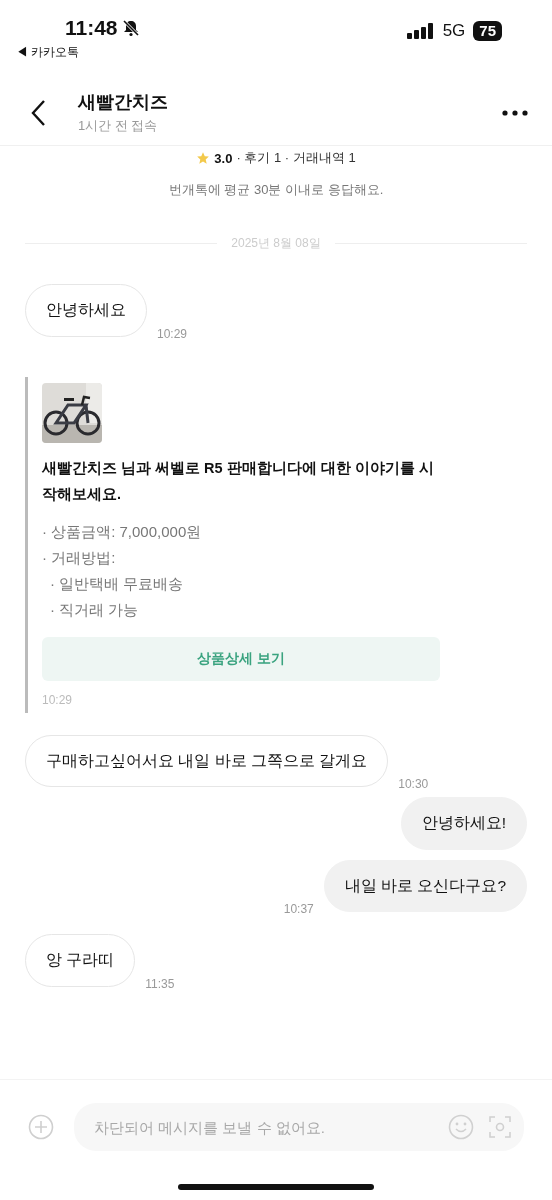  Describe the element at coordinates (299, 1127) in the screenshot. I see `message-input: 차단되어 메시지를 보낼 수 없어요.` at that location.